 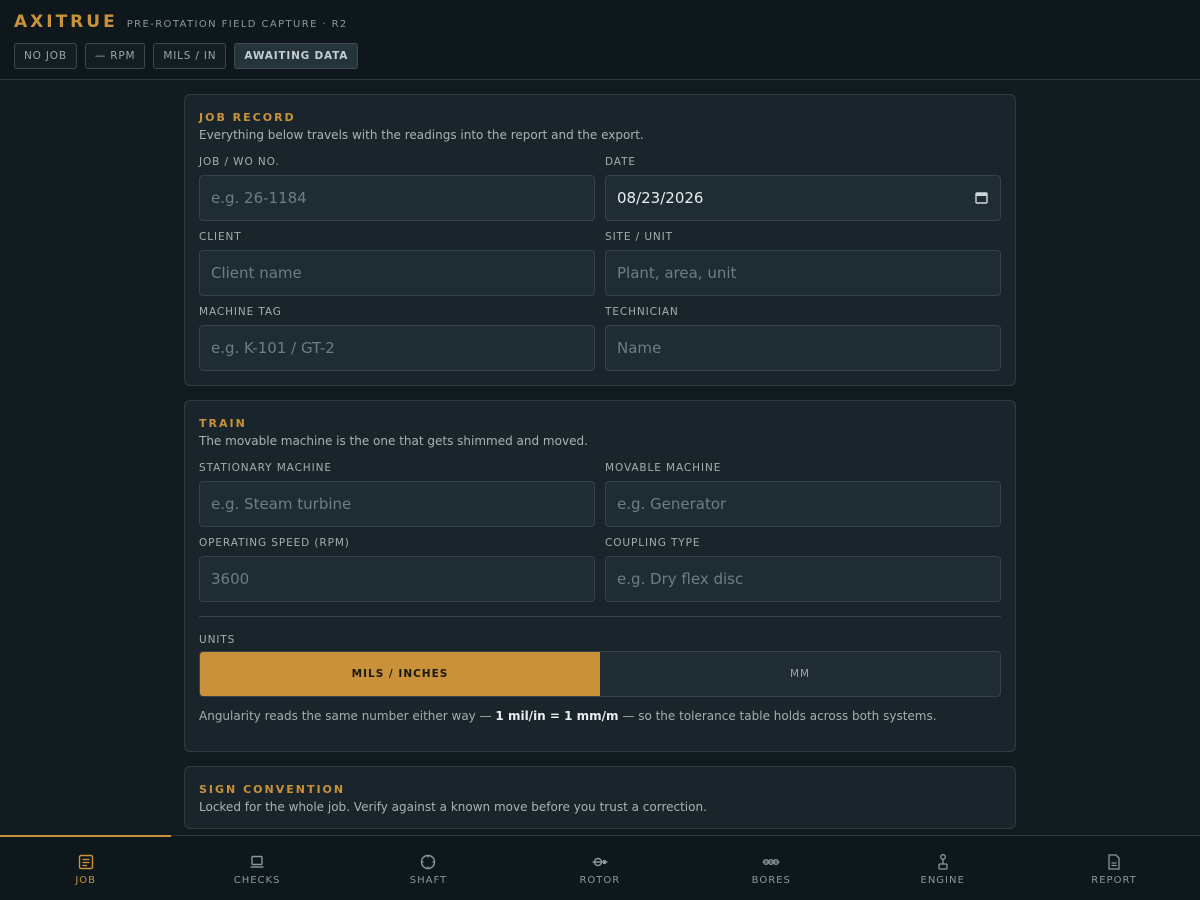 I want to click on status-badge: AWAITING DATA, so click(x=296, y=56).